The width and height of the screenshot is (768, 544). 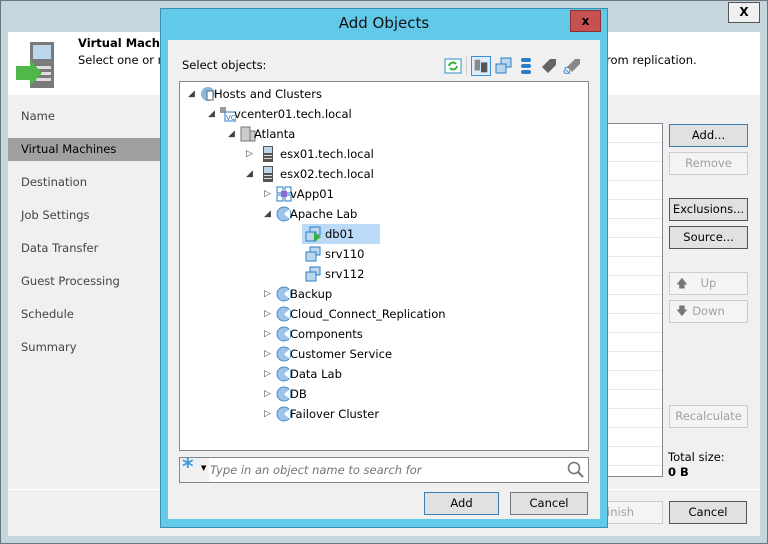 What do you see at coordinates (327, 174) in the screenshot?
I see `tree-node-label: esx02.tech.local` at bounding box center [327, 174].